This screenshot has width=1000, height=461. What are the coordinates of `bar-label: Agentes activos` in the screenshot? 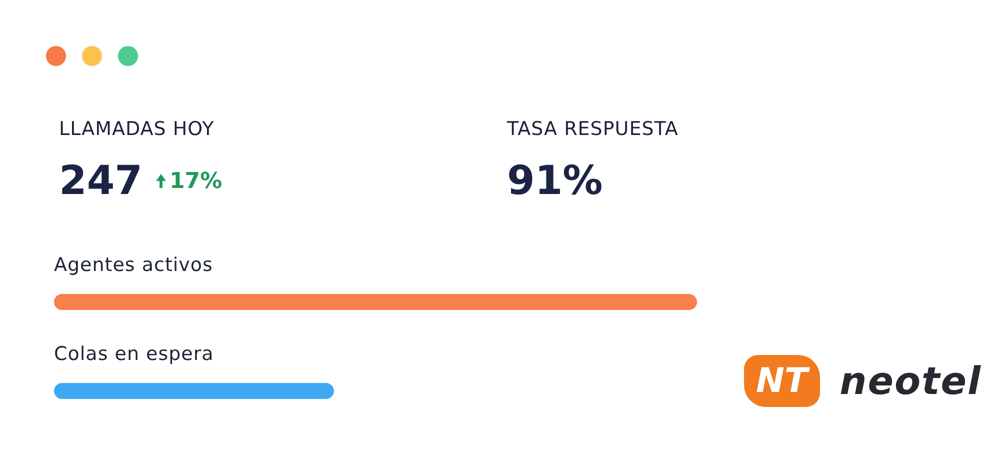 It's located at (133, 265).